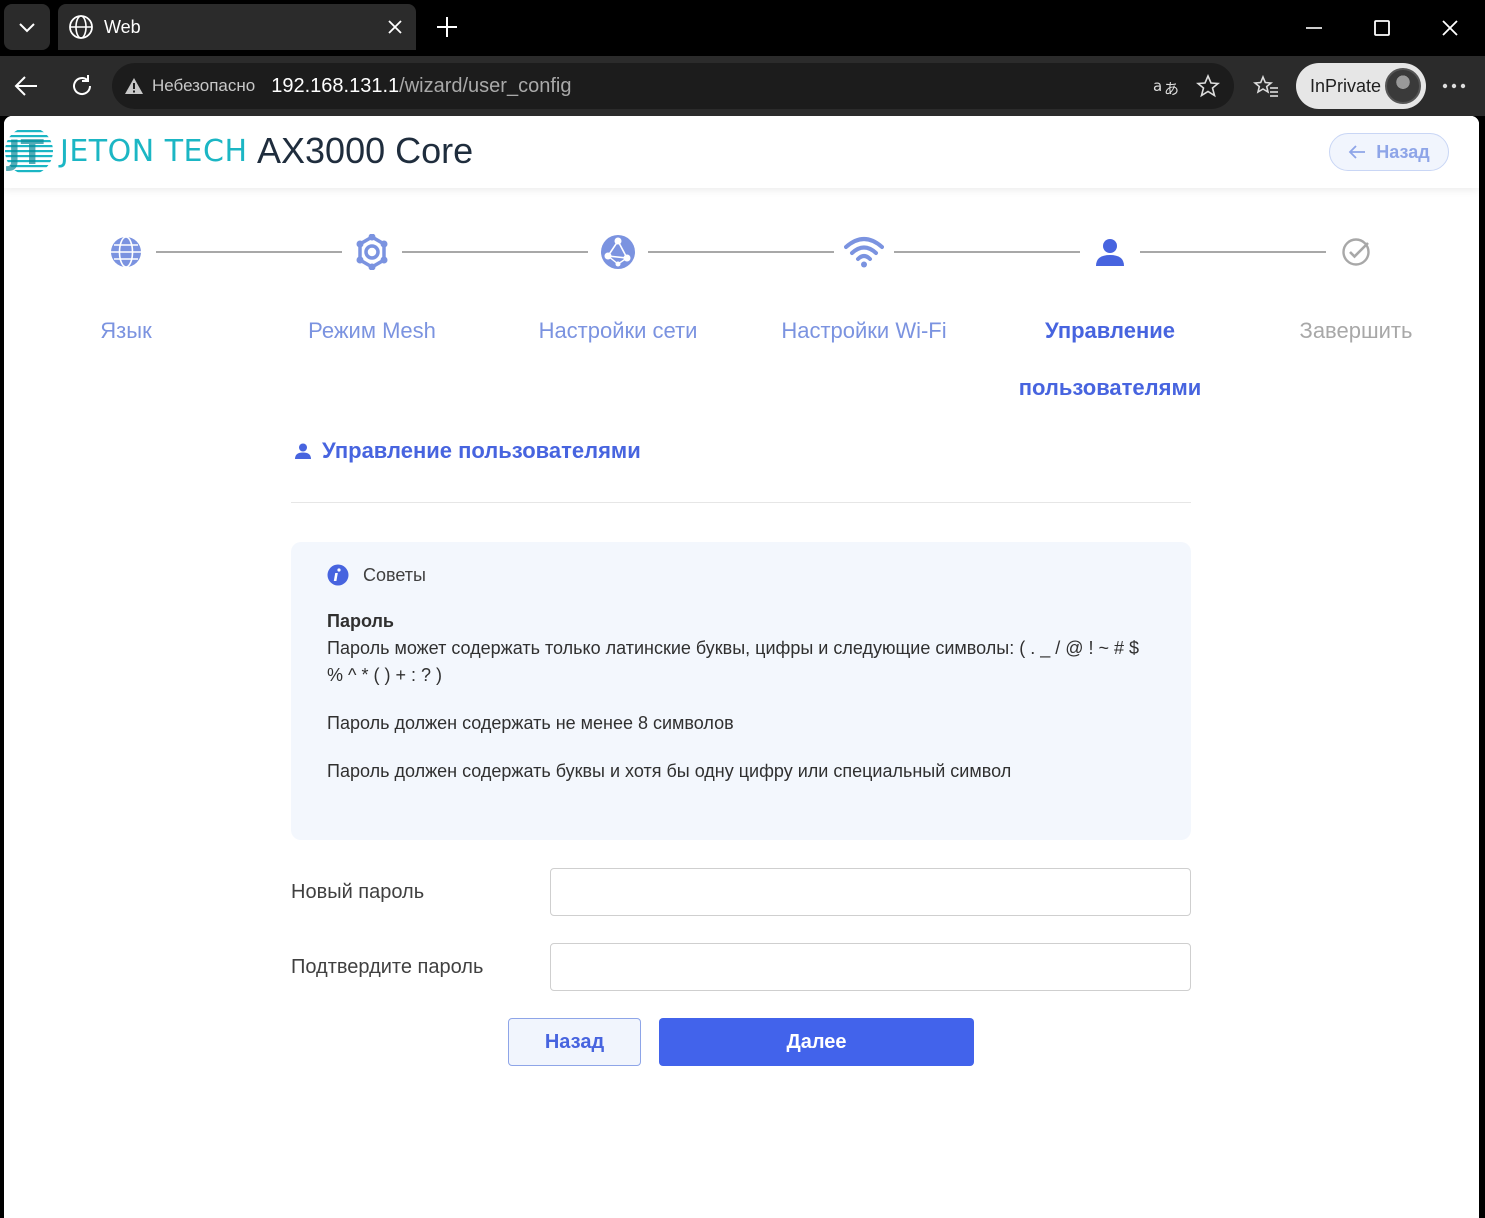 This screenshot has height=1218, width=1485. Describe the element at coordinates (870, 892) in the screenshot. I see `new-password-input` at that location.